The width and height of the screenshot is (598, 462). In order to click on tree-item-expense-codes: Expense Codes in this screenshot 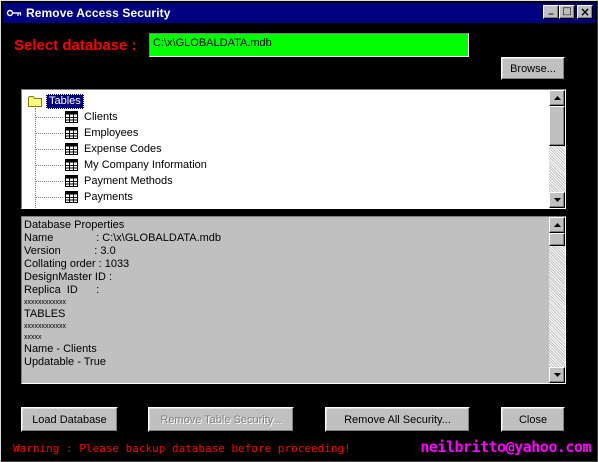, I will do `click(98, 149)`.